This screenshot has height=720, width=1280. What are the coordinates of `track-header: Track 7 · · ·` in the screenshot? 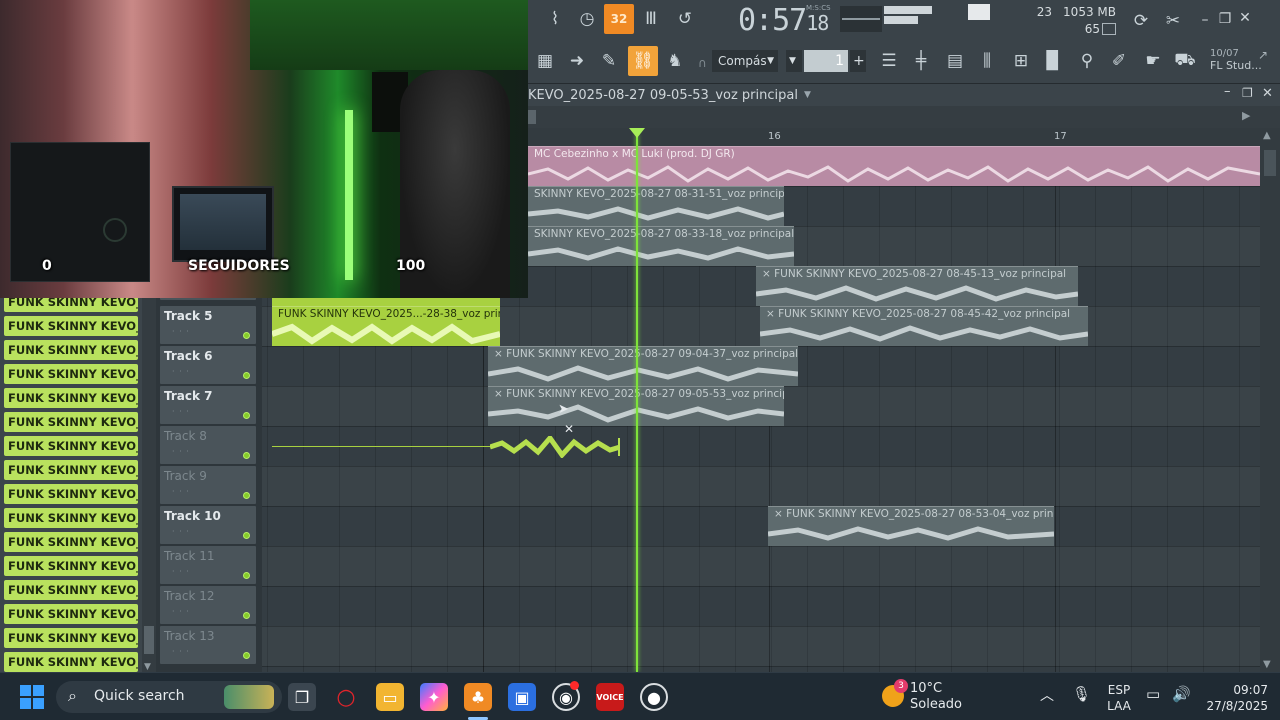 It's located at (208, 405).